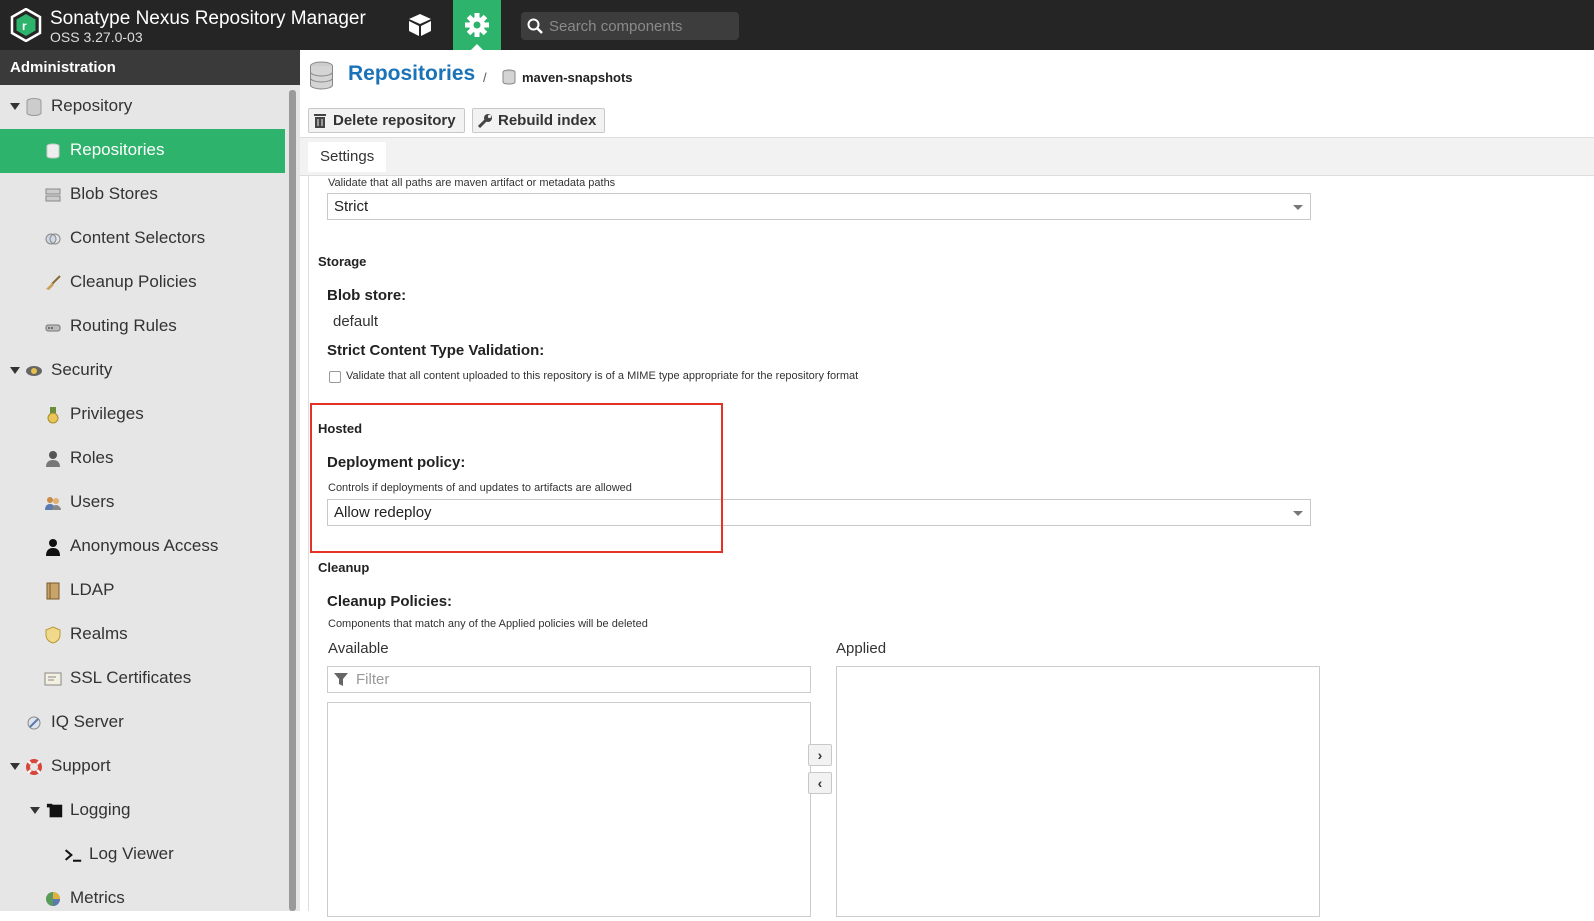 The height and width of the screenshot is (921, 1594). What do you see at coordinates (53, 679) in the screenshot?
I see `certificate-icon` at bounding box center [53, 679].